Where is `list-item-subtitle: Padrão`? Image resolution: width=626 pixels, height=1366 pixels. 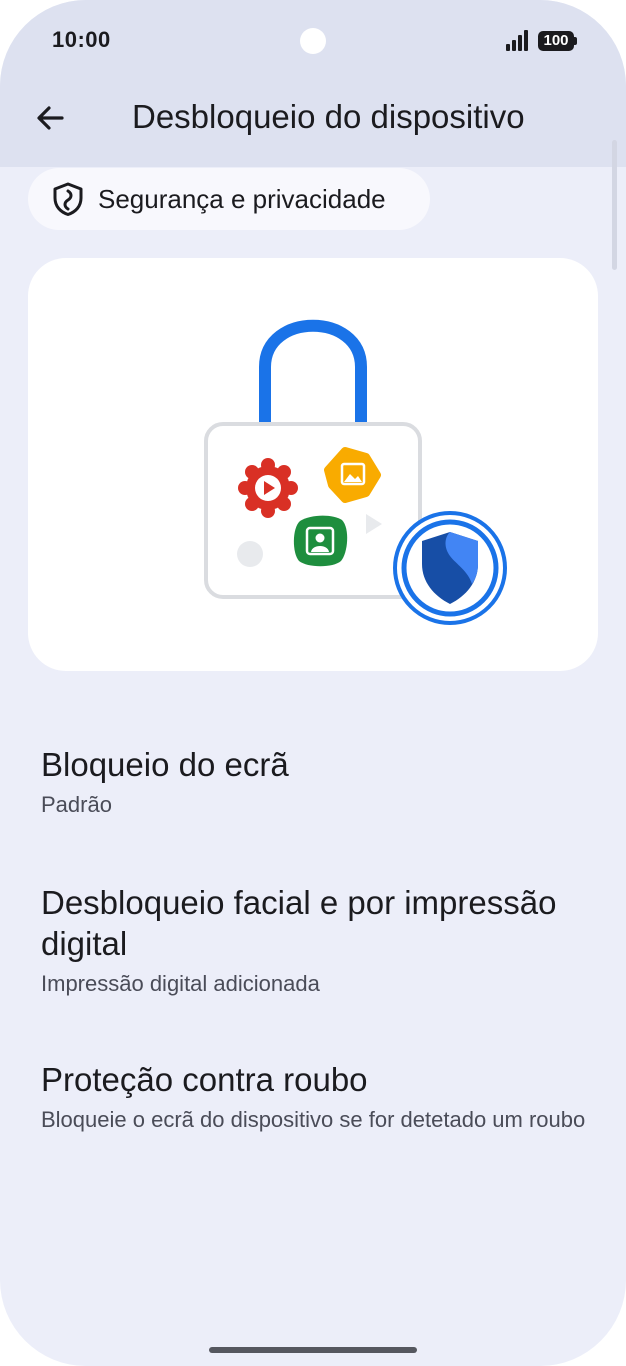 list-item-subtitle: Padrão is located at coordinates (76, 804).